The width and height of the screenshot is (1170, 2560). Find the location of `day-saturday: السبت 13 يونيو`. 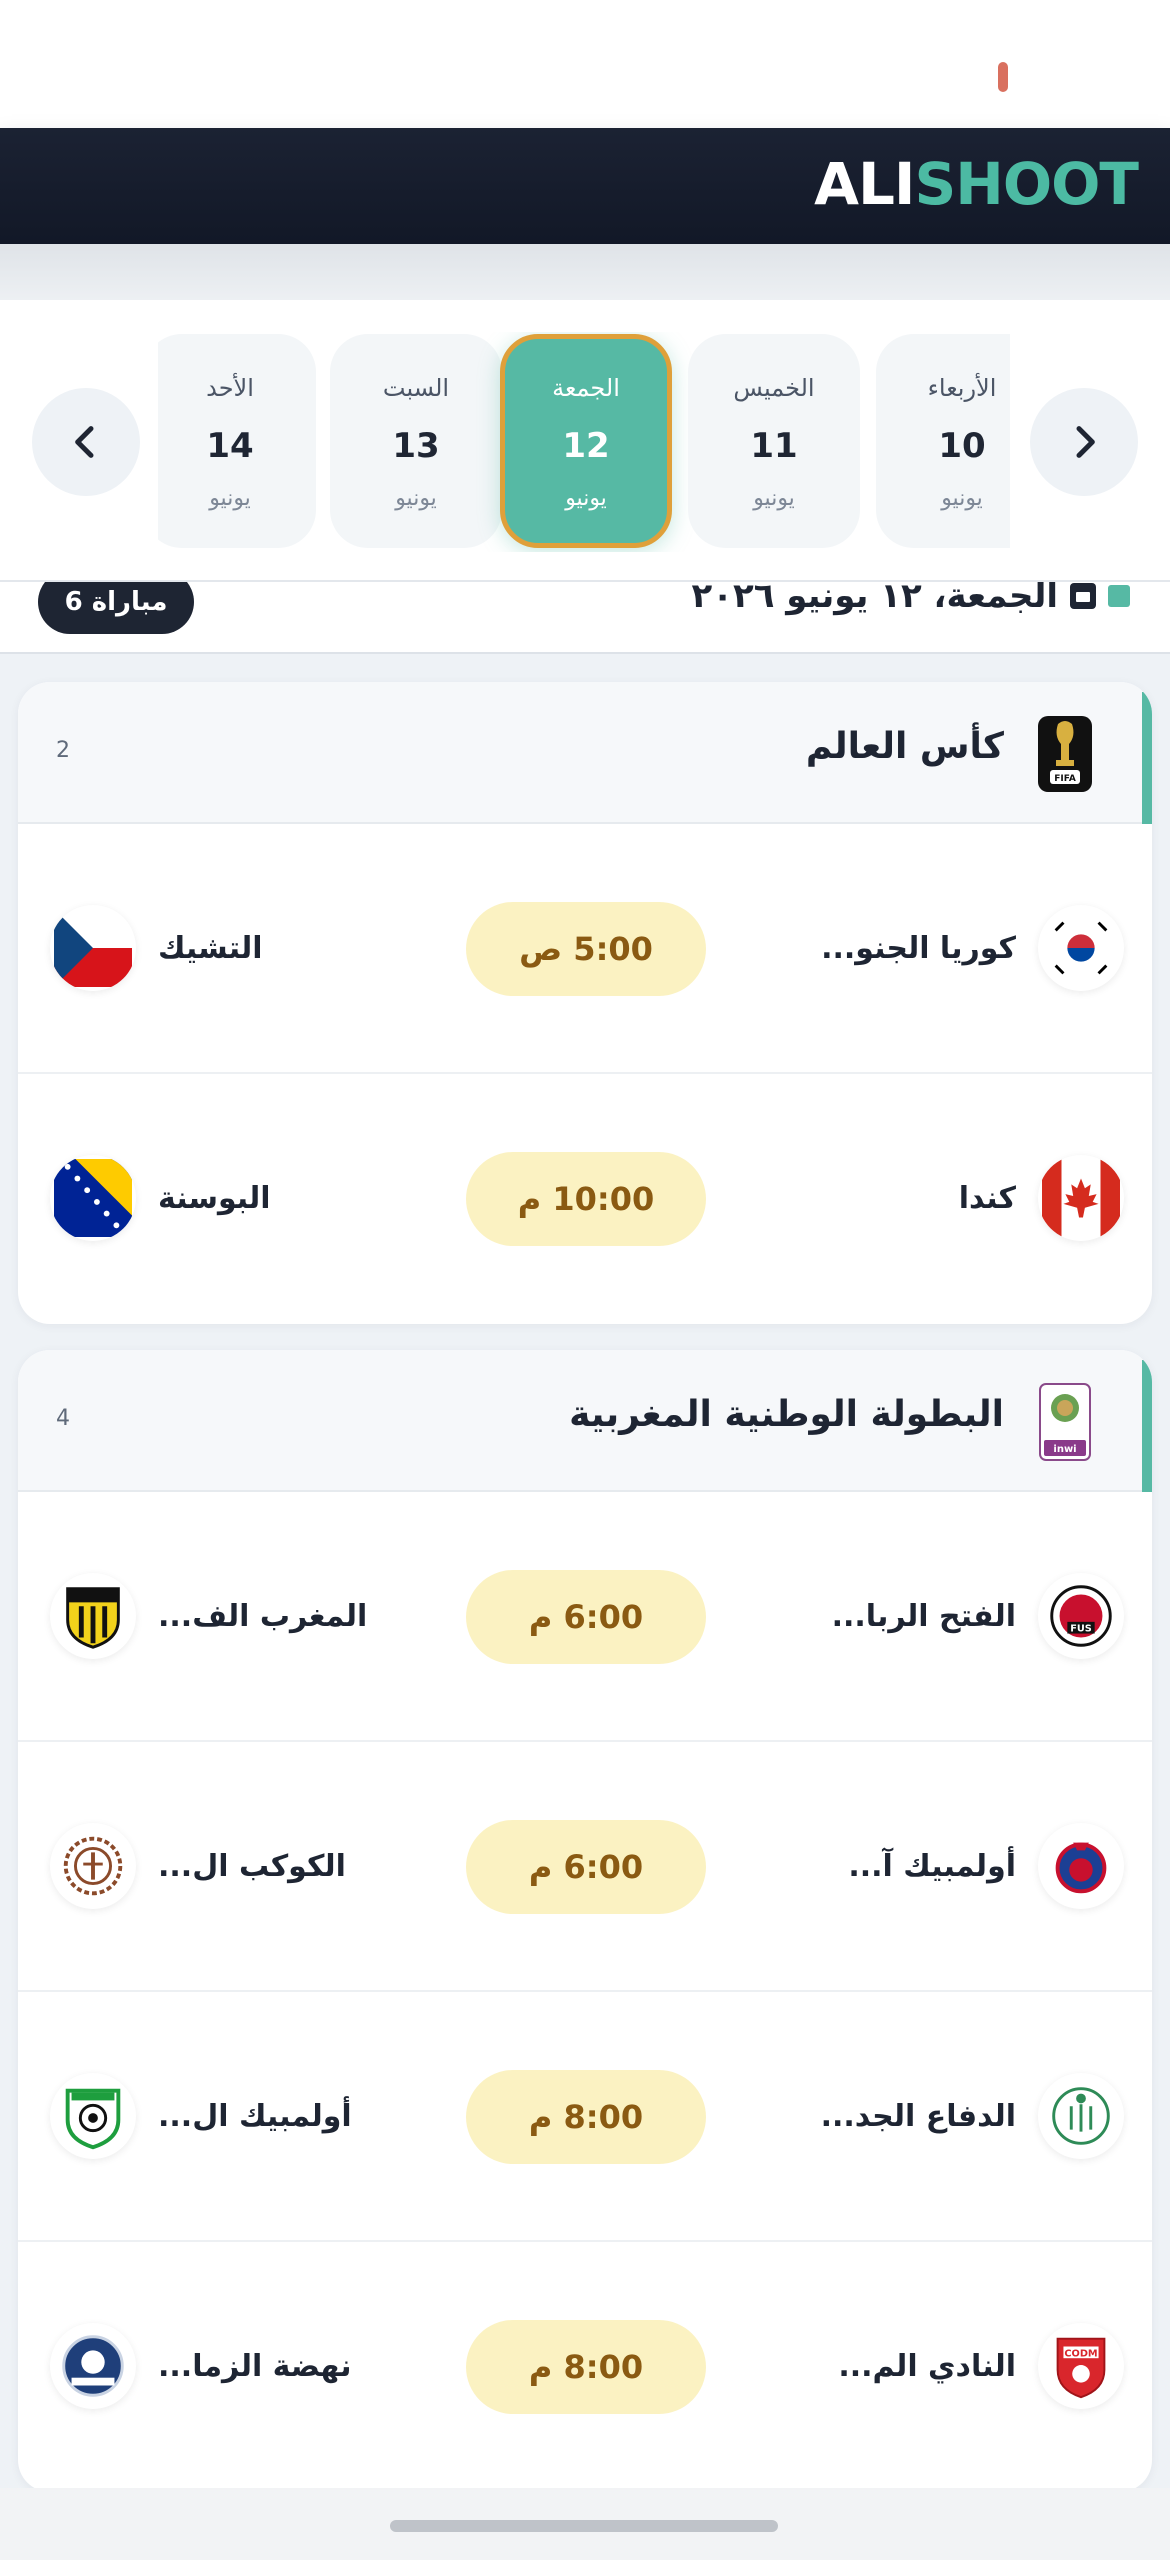

day-saturday: السبت 13 يونيو is located at coordinates (416, 441).